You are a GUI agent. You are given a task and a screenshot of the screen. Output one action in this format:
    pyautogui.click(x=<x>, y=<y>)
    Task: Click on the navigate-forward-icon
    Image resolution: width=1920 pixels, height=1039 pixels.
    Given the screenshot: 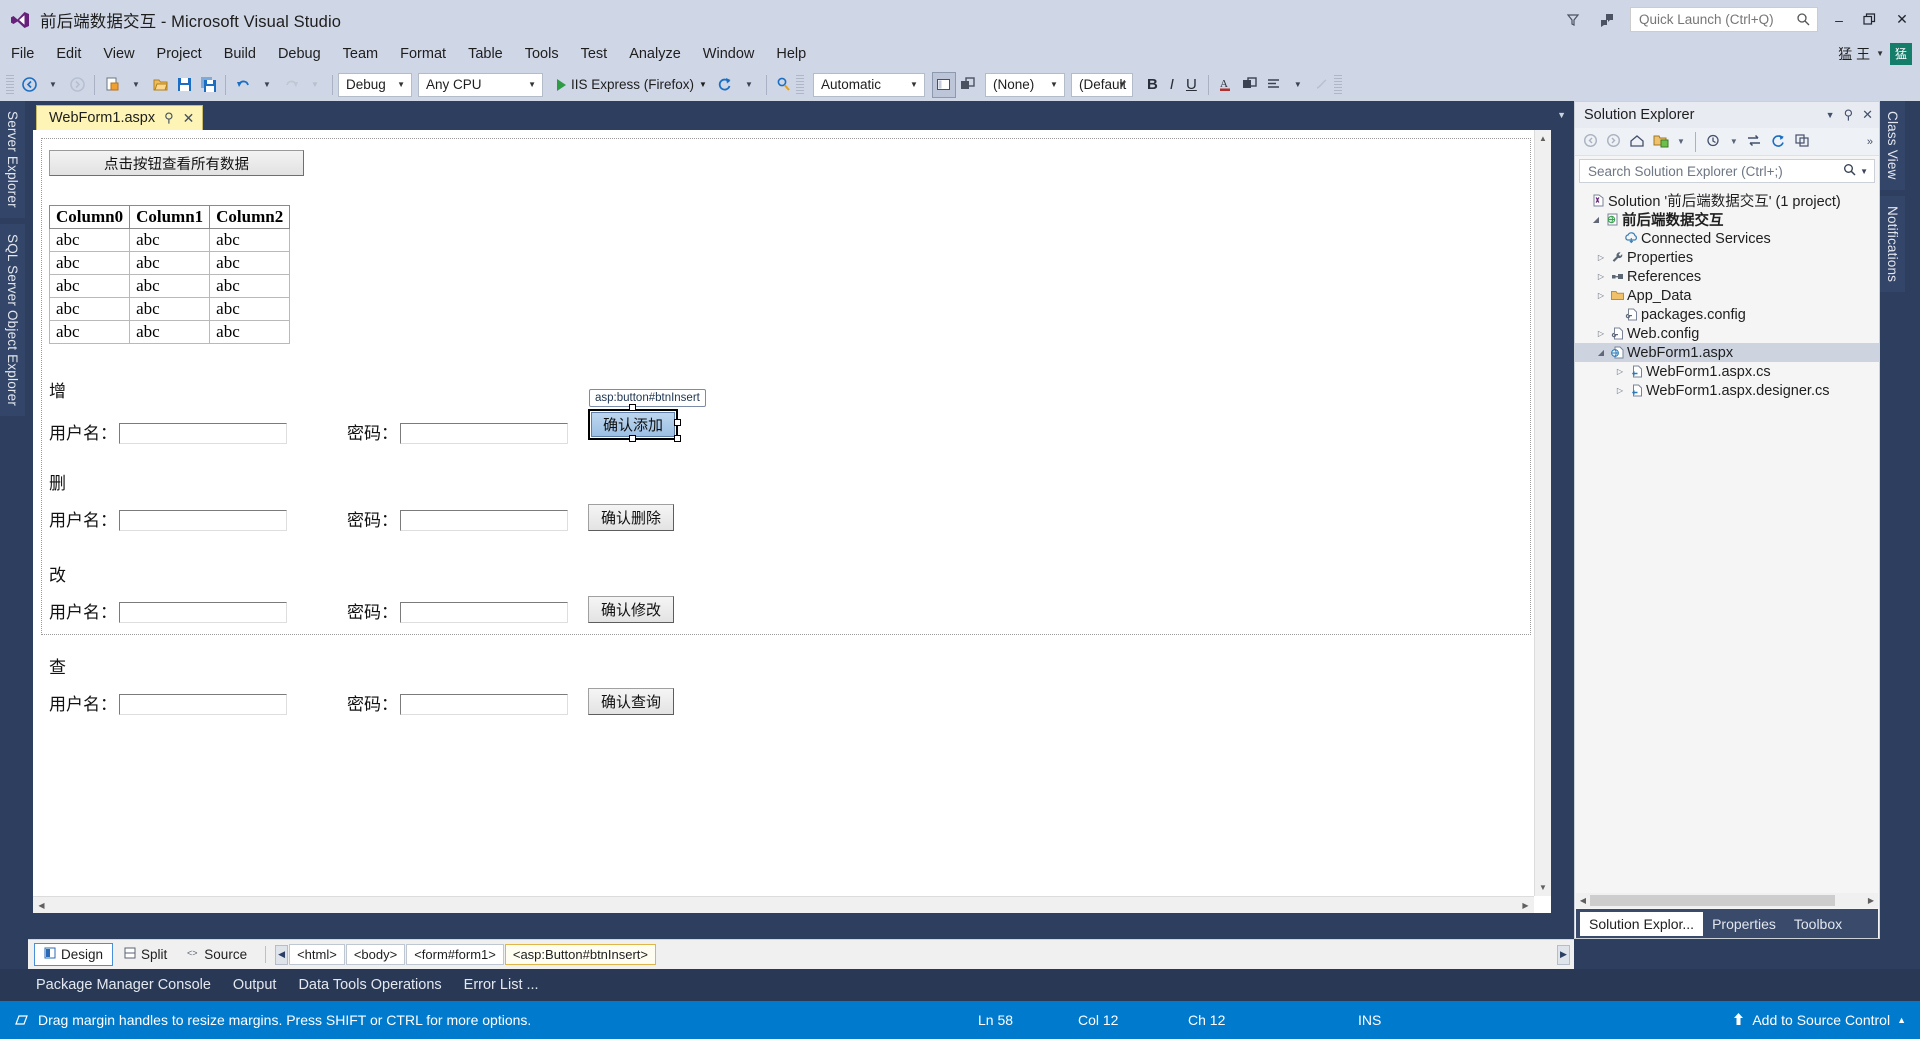 What is the action you would take?
    pyautogui.click(x=77, y=85)
    